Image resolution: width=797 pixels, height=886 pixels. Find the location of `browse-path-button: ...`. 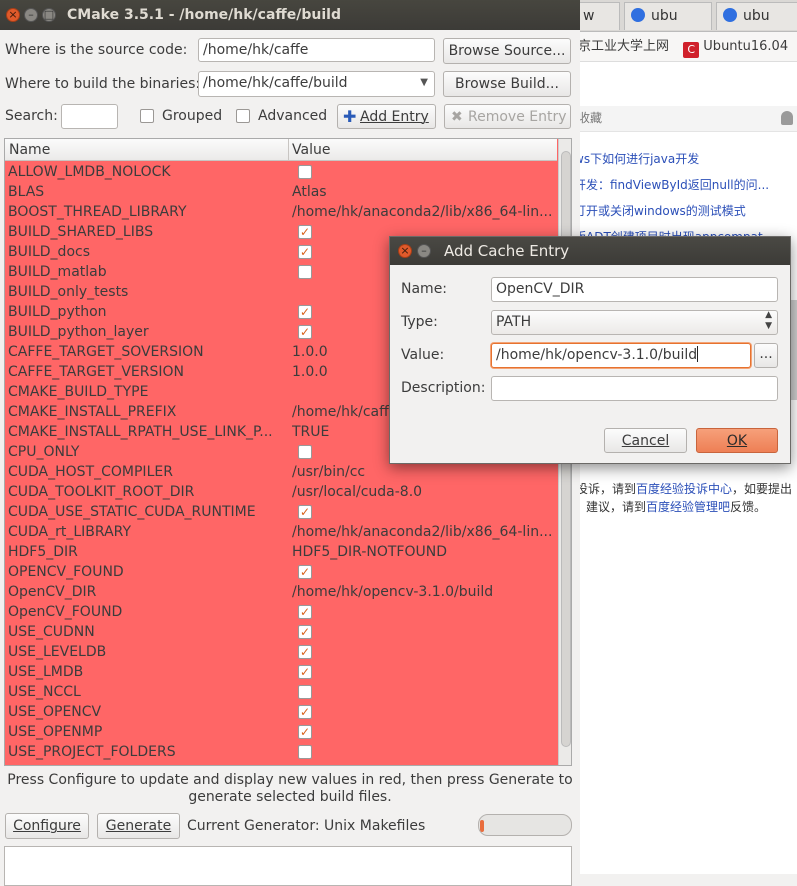

browse-path-button: ... is located at coordinates (766, 355).